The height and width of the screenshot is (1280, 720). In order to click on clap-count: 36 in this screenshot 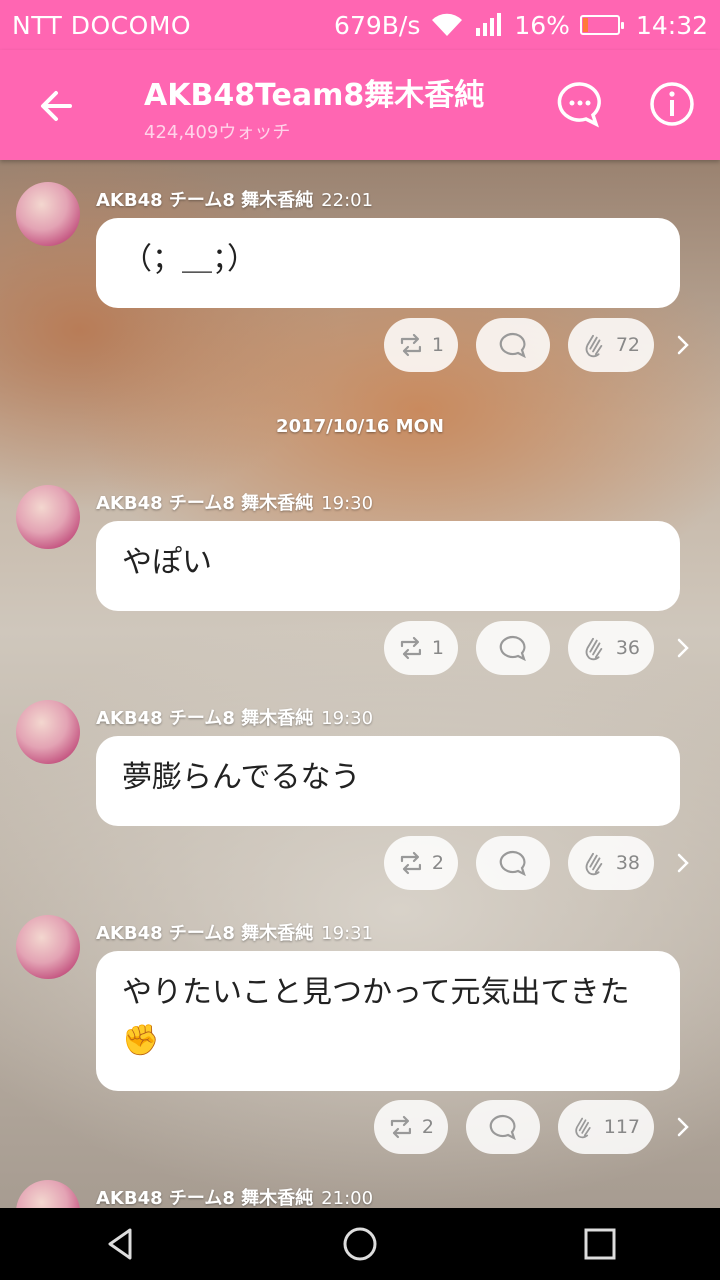, I will do `click(627, 648)`.